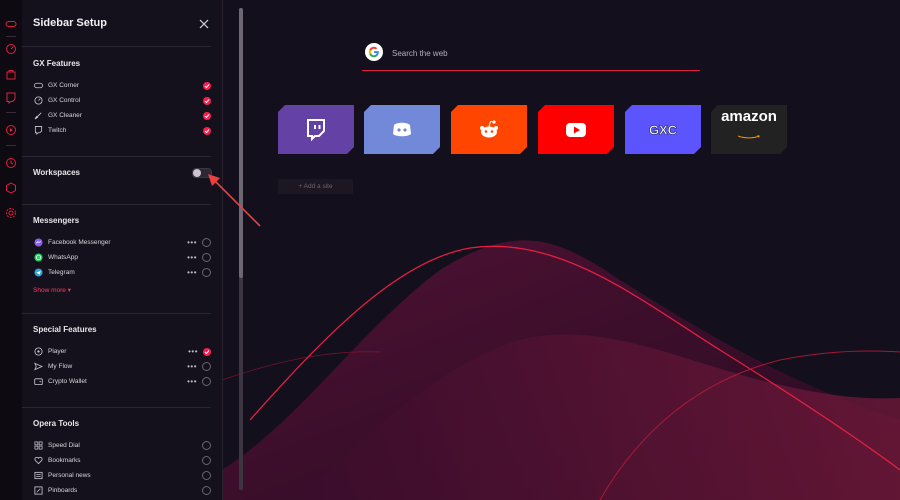 This screenshot has height=500, width=900. What do you see at coordinates (52, 290) in the screenshot?
I see `show-more-link: Show more ▾` at bounding box center [52, 290].